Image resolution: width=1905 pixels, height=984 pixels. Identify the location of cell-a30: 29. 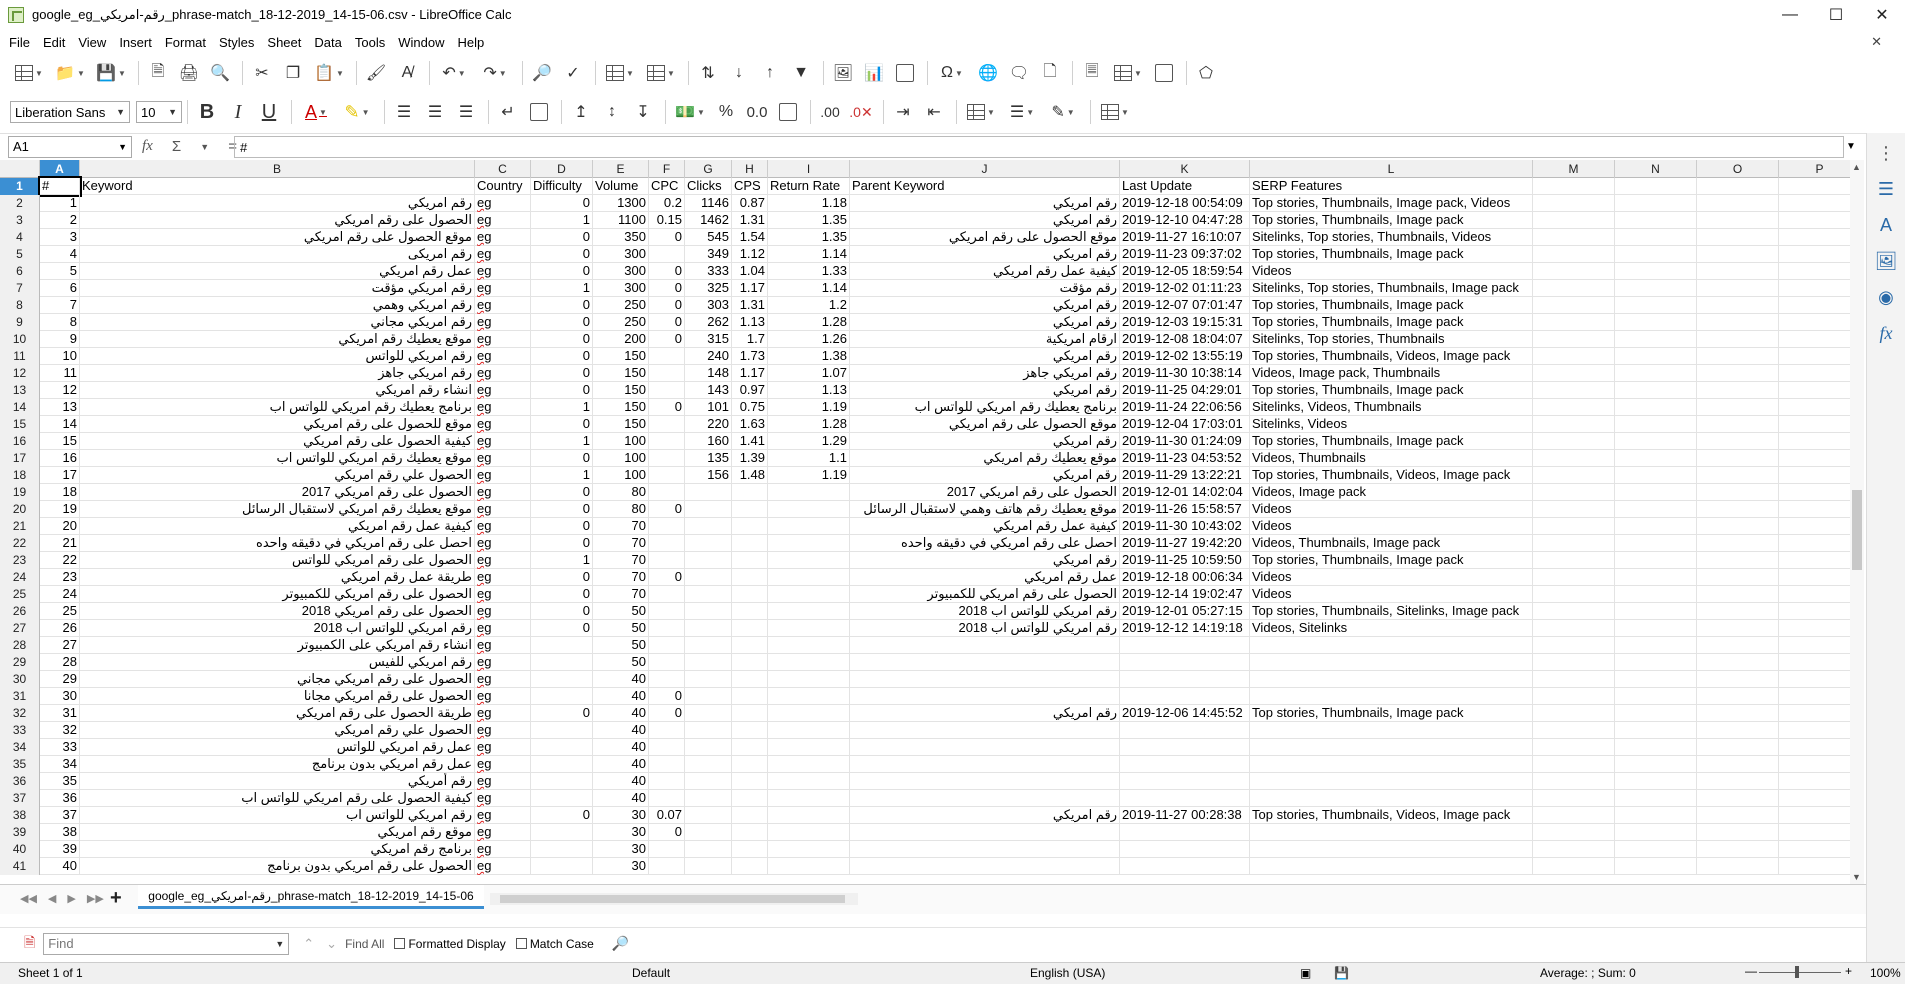
(60, 679).